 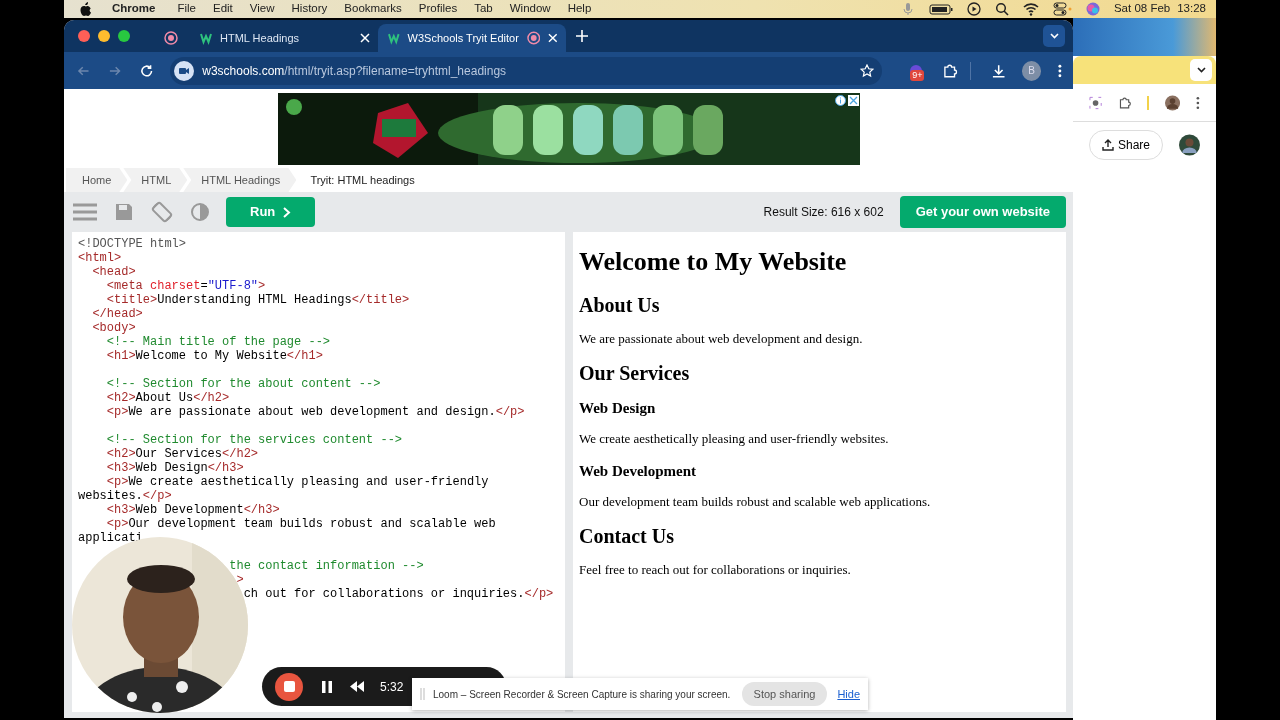 What do you see at coordinates (823, 212) in the screenshot?
I see `result-size-text: Result Size: 616 x 602` at bounding box center [823, 212].